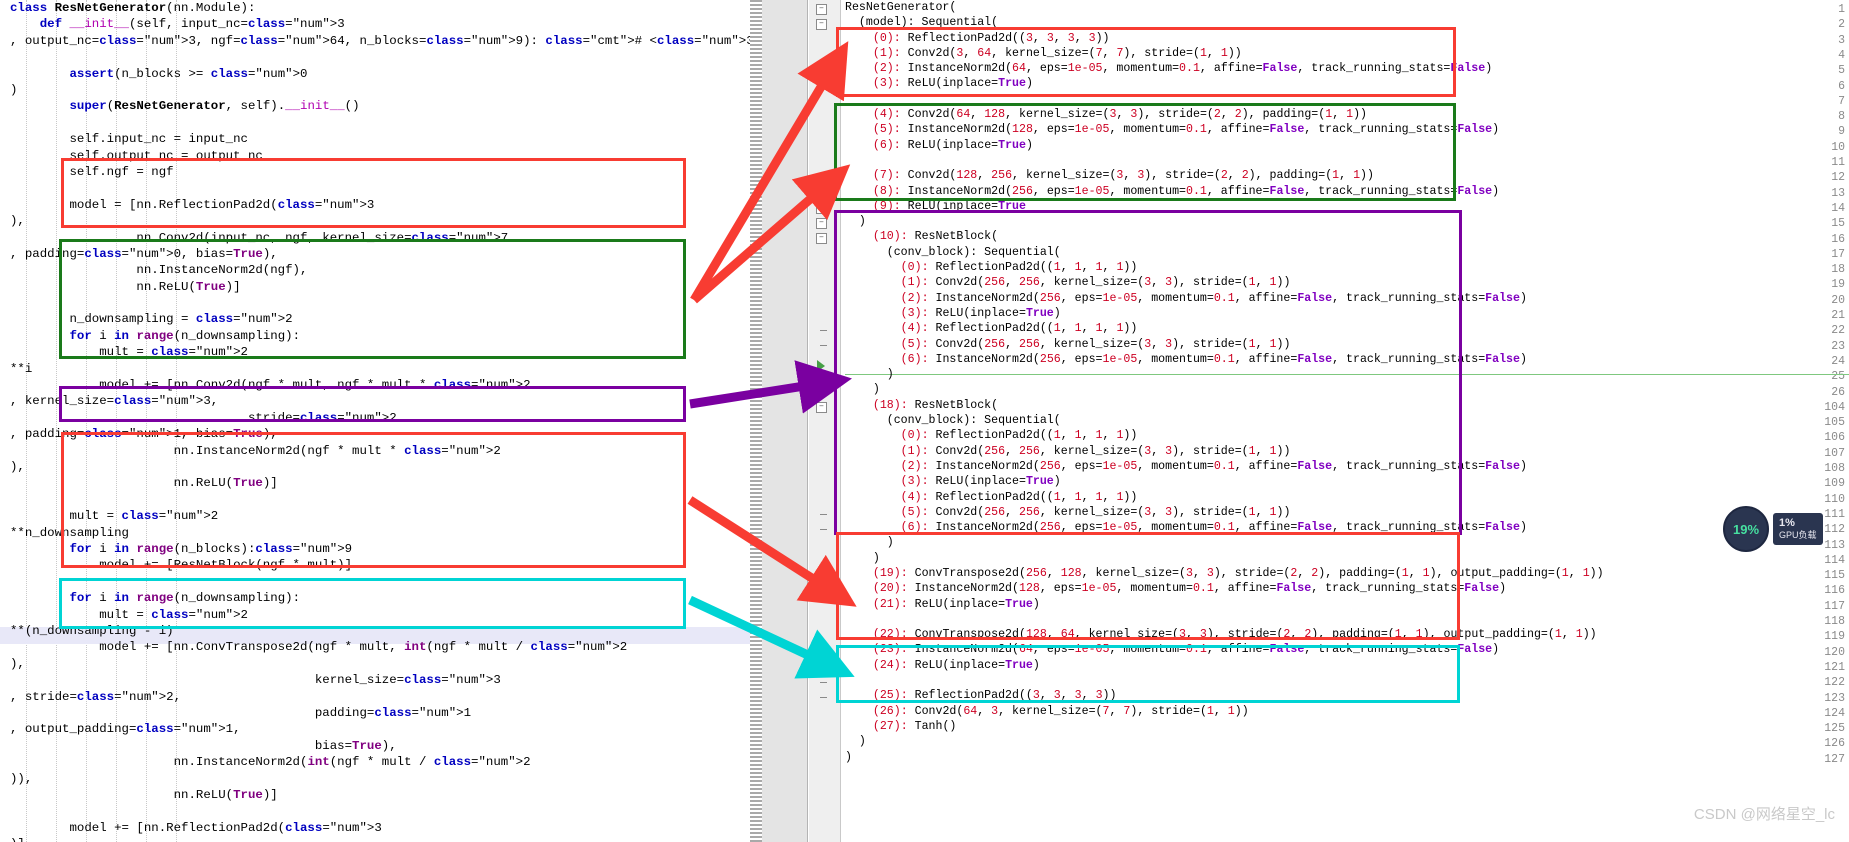 The image size is (1849, 842). I want to click on run-marker-icon, so click(821, 366).